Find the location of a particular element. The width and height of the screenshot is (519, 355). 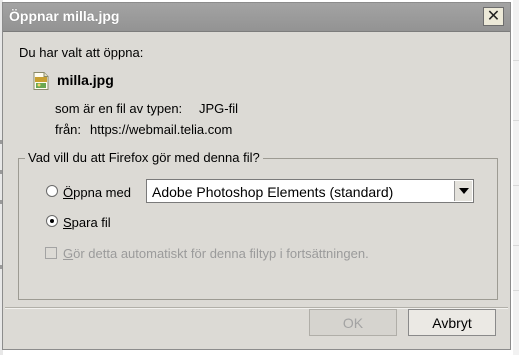

close-button: ✕ is located at coordinates (493, 16).